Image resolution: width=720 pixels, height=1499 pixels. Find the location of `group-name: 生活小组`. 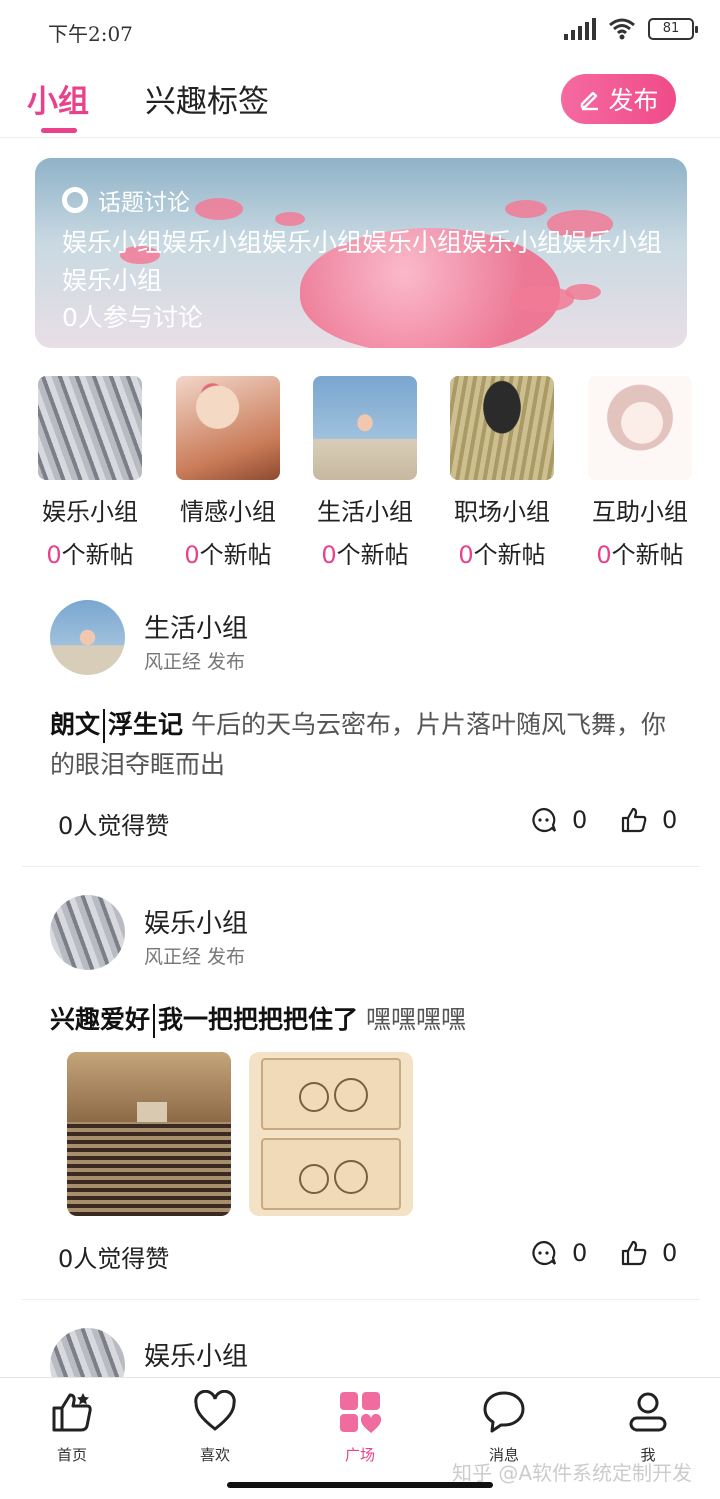

group-name: 生活小组 is located at coordinates (365, 512).